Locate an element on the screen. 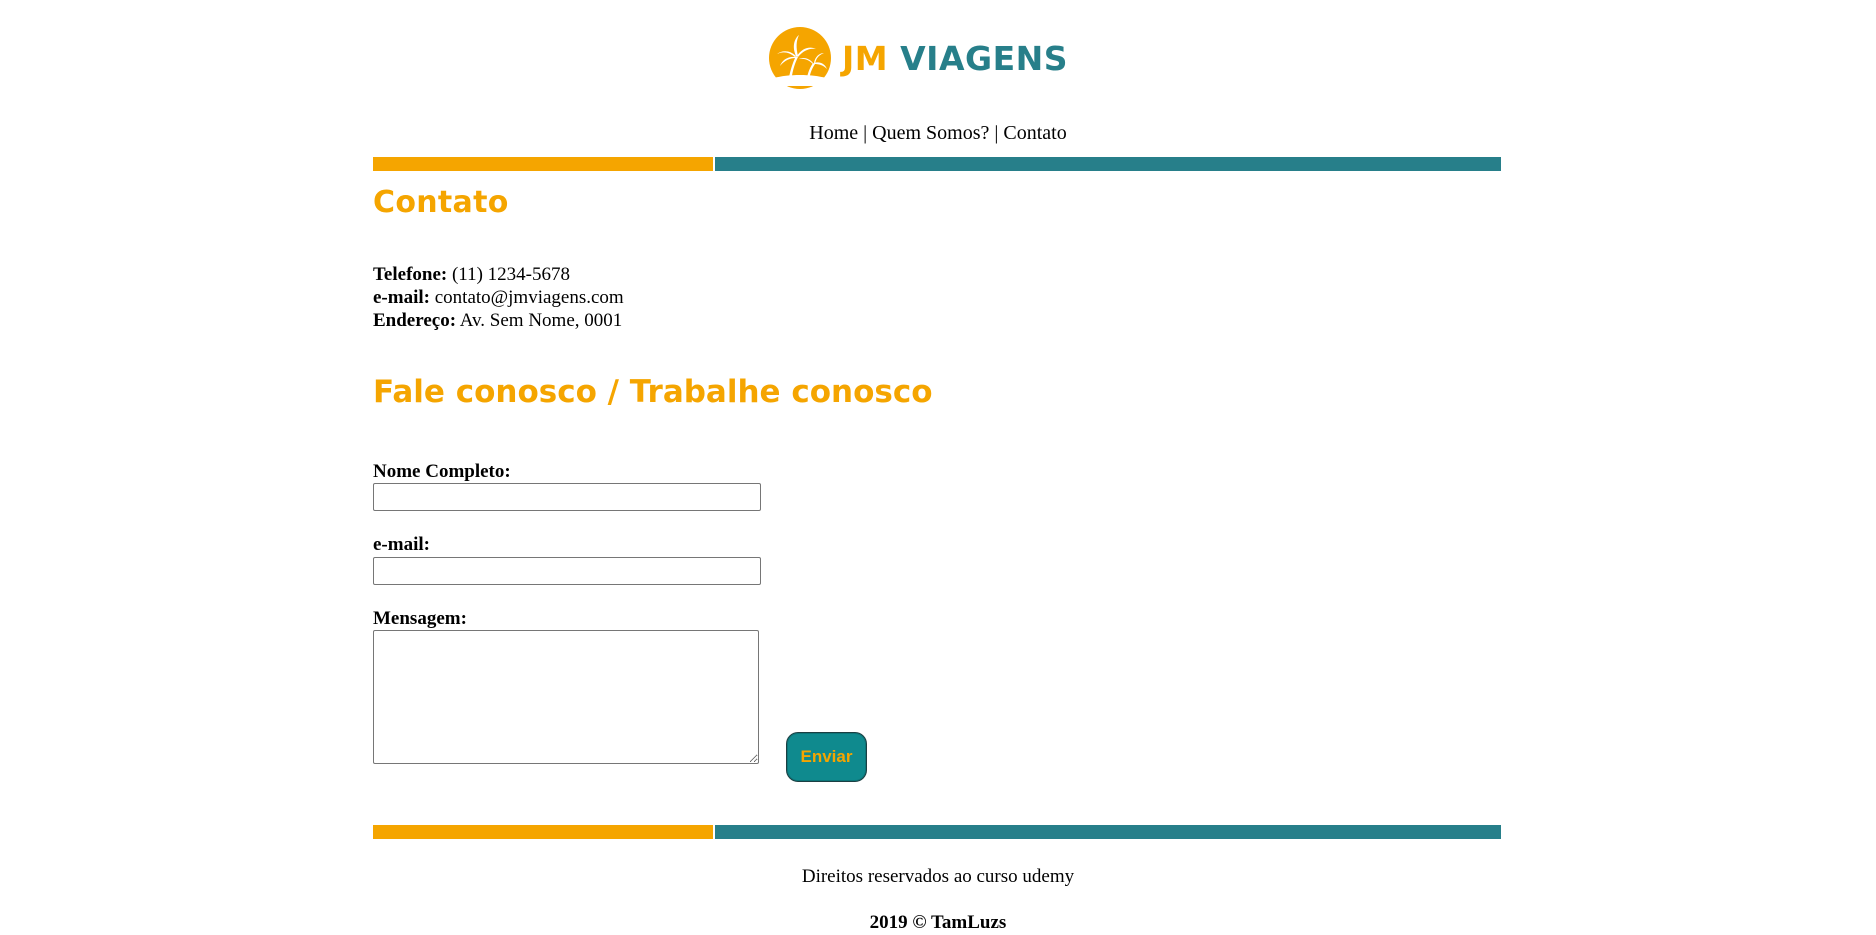  nav-home-link: Home is located at coordinates (833, 133).